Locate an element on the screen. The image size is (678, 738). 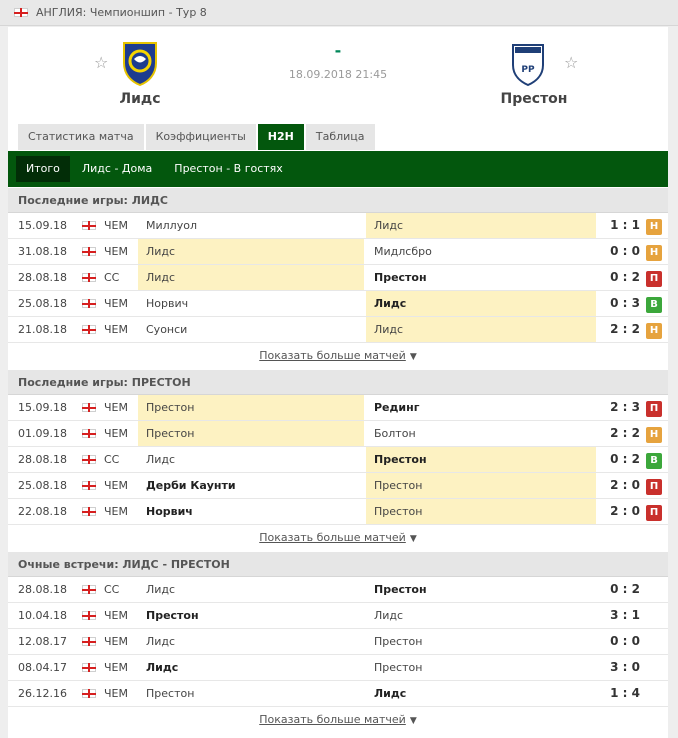
match-row: 25.08.18 ЧЕМ Дерби Каунти Престон 2 : 0П is located at coordinates (338, 486).